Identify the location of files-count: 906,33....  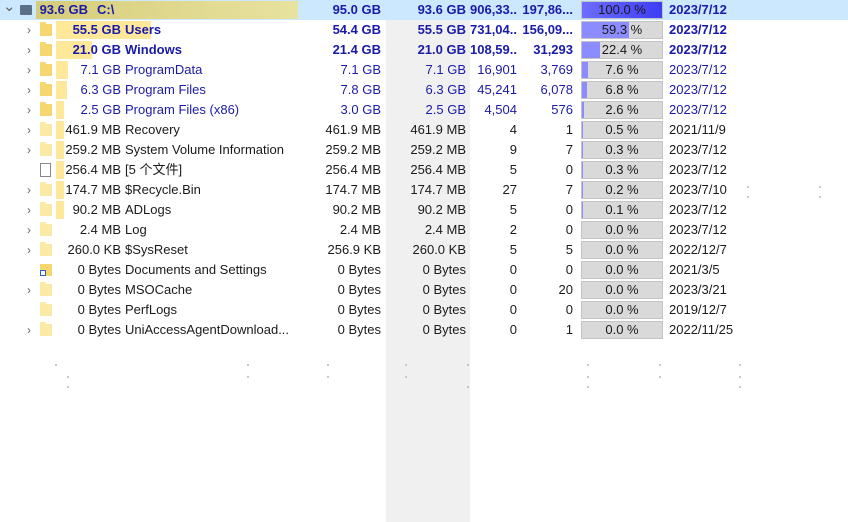
(493, 9).